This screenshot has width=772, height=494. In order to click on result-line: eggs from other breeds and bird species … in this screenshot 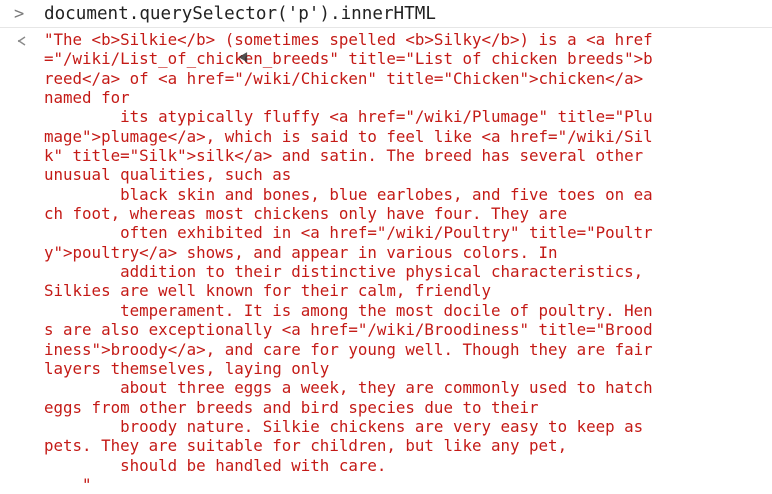, I will do `click(291, 407)`.